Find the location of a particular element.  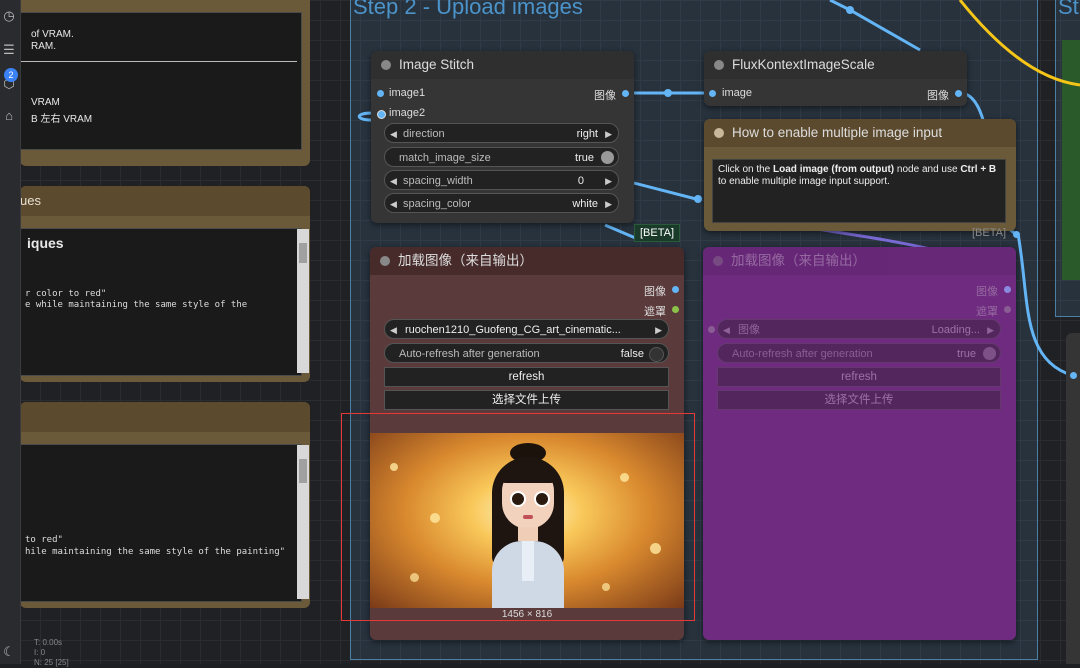

node-title: How to enable multiple image input is located at coordinates (837, 132).